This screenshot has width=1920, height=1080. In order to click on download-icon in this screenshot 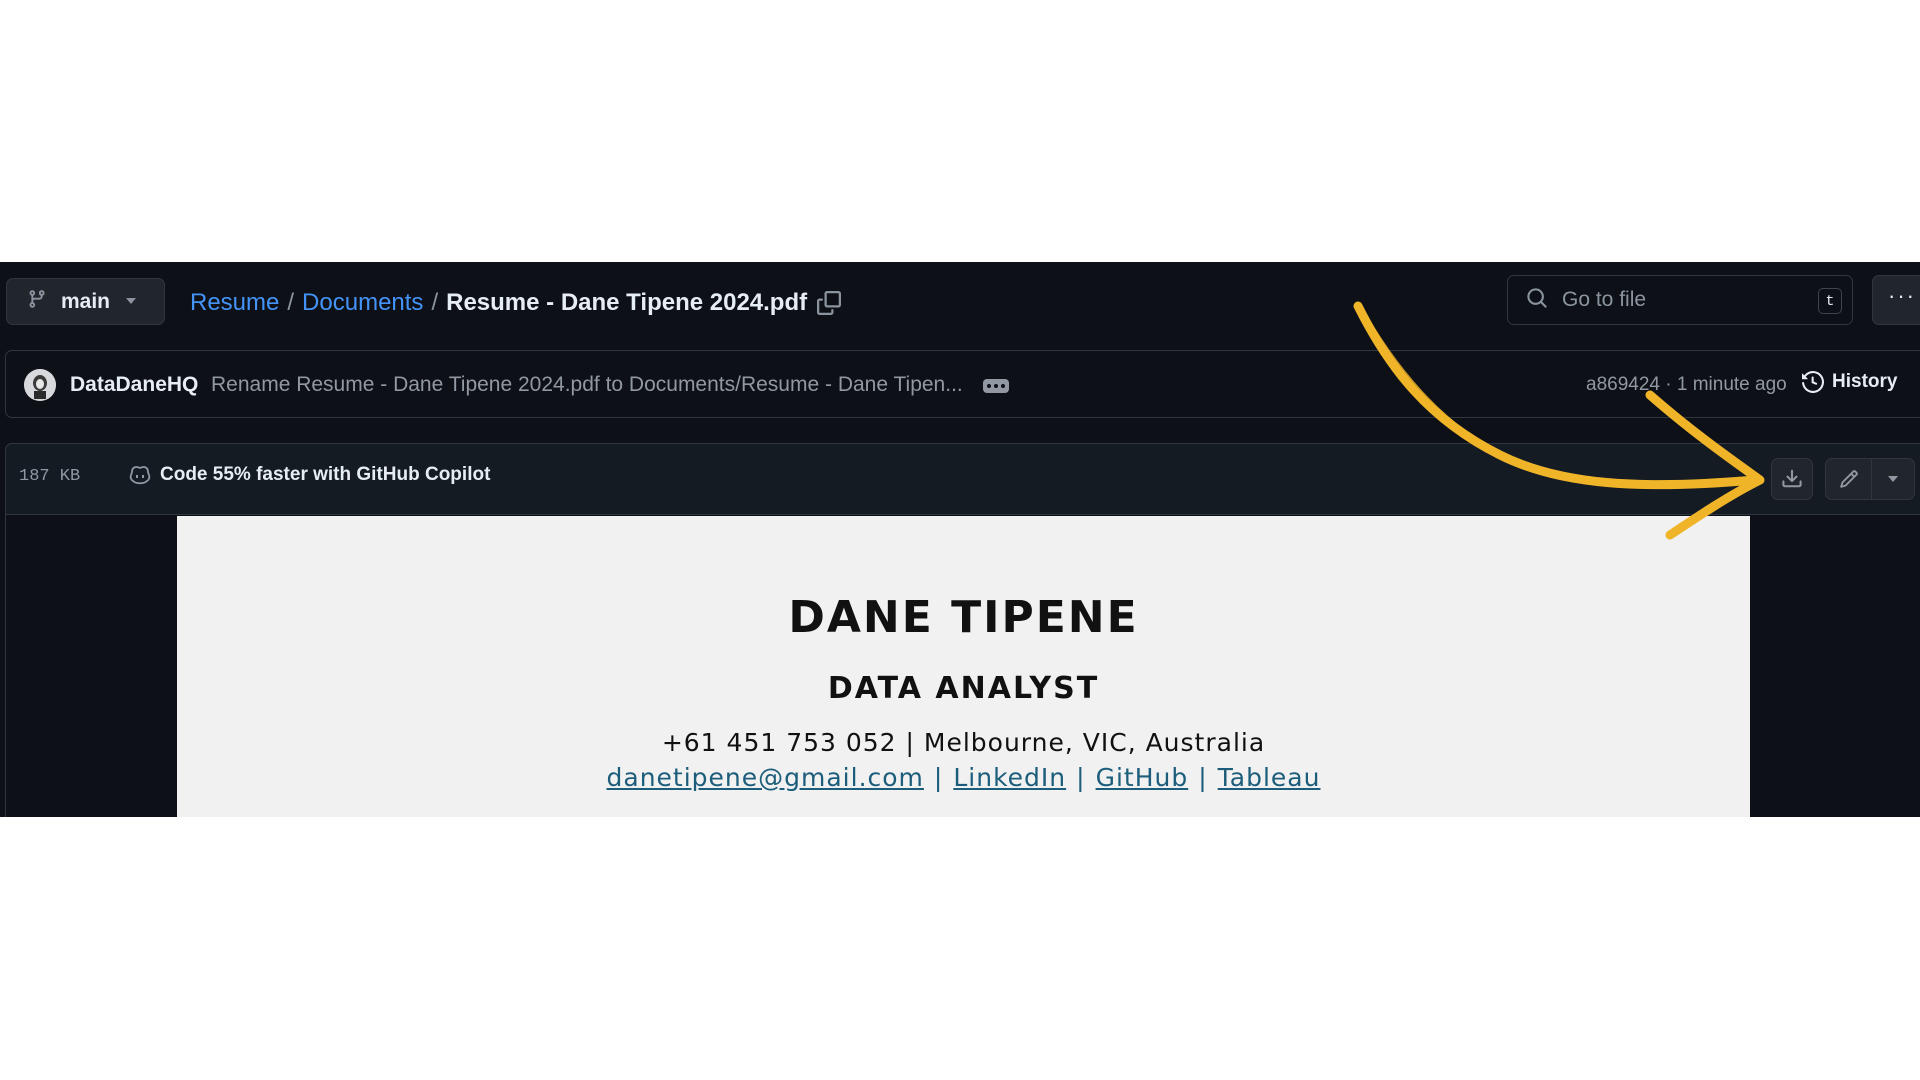, I will do `click(1792, 478)`.